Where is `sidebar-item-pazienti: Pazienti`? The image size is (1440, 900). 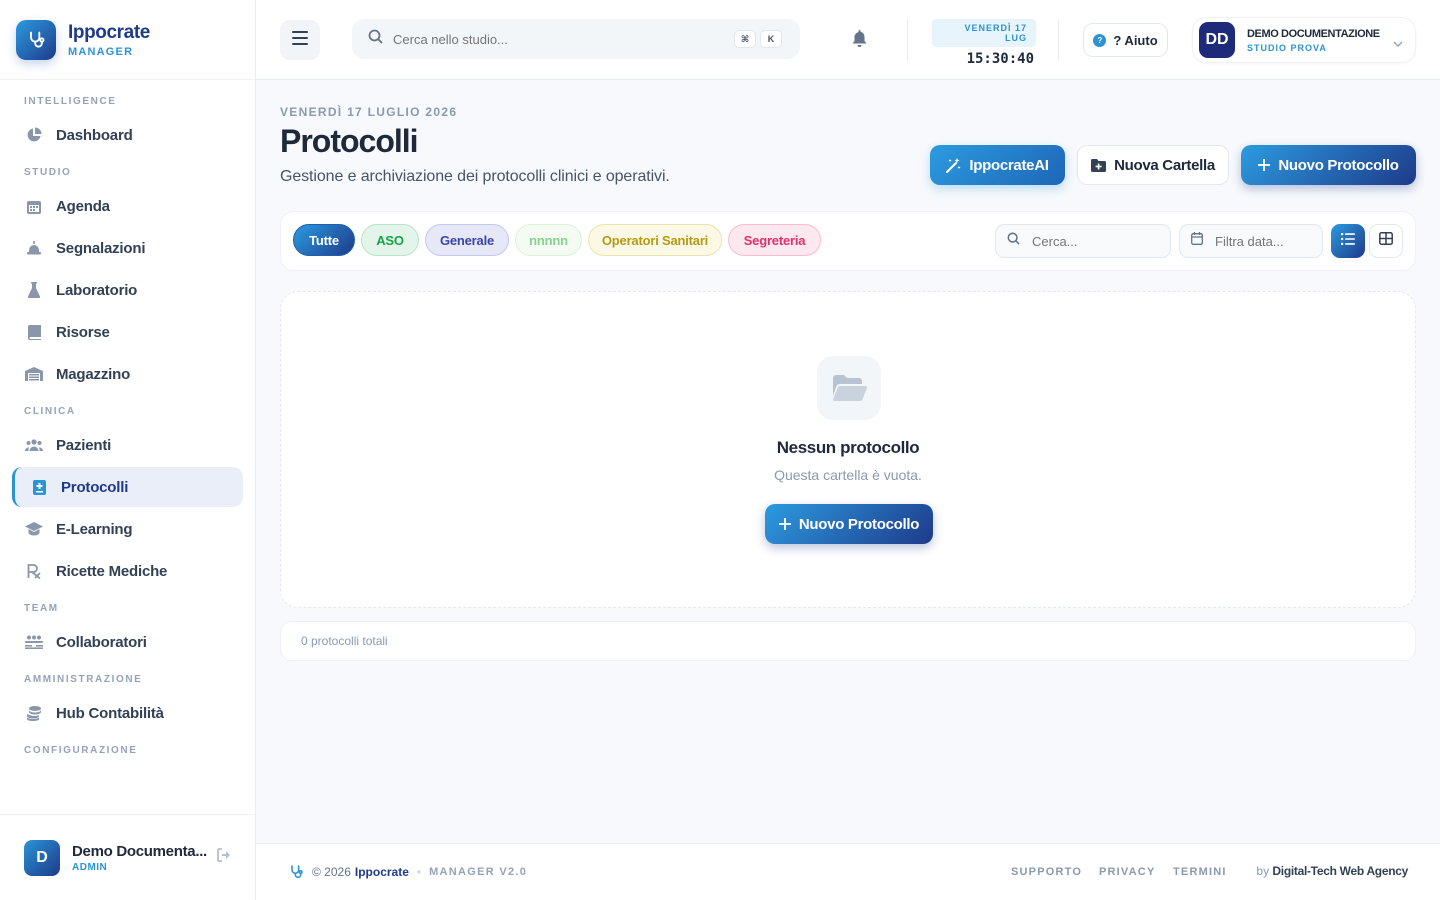 sidebar-item-pazienti: Pazienti is located at coordinates (127, 445).